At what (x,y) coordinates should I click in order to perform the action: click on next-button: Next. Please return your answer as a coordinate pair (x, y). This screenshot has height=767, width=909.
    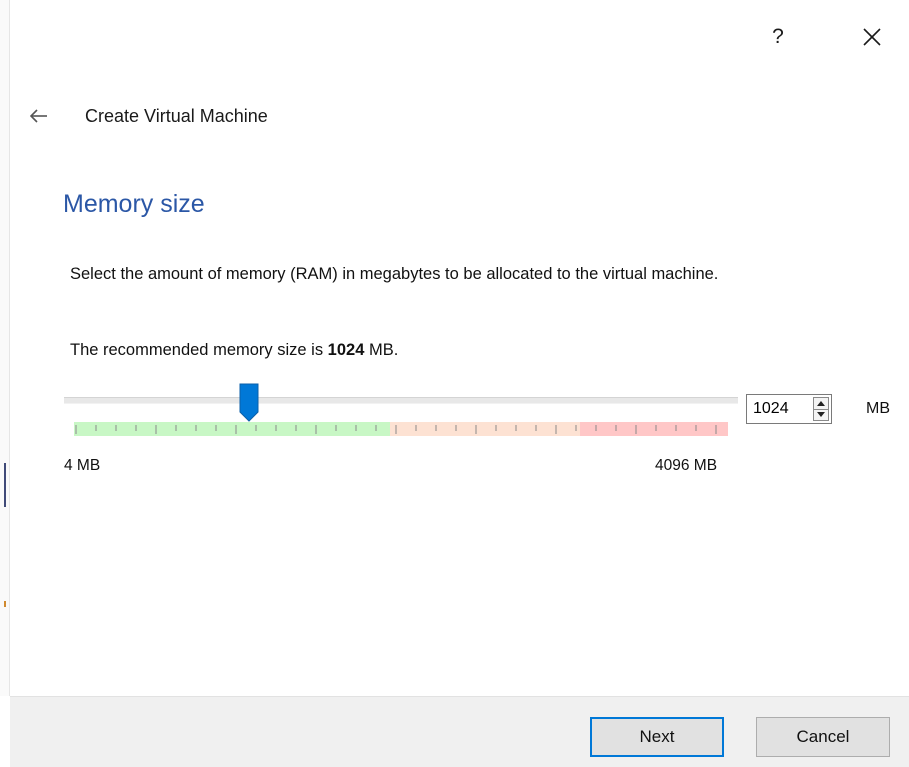
    Looking at the image, I should click on (657, 737).